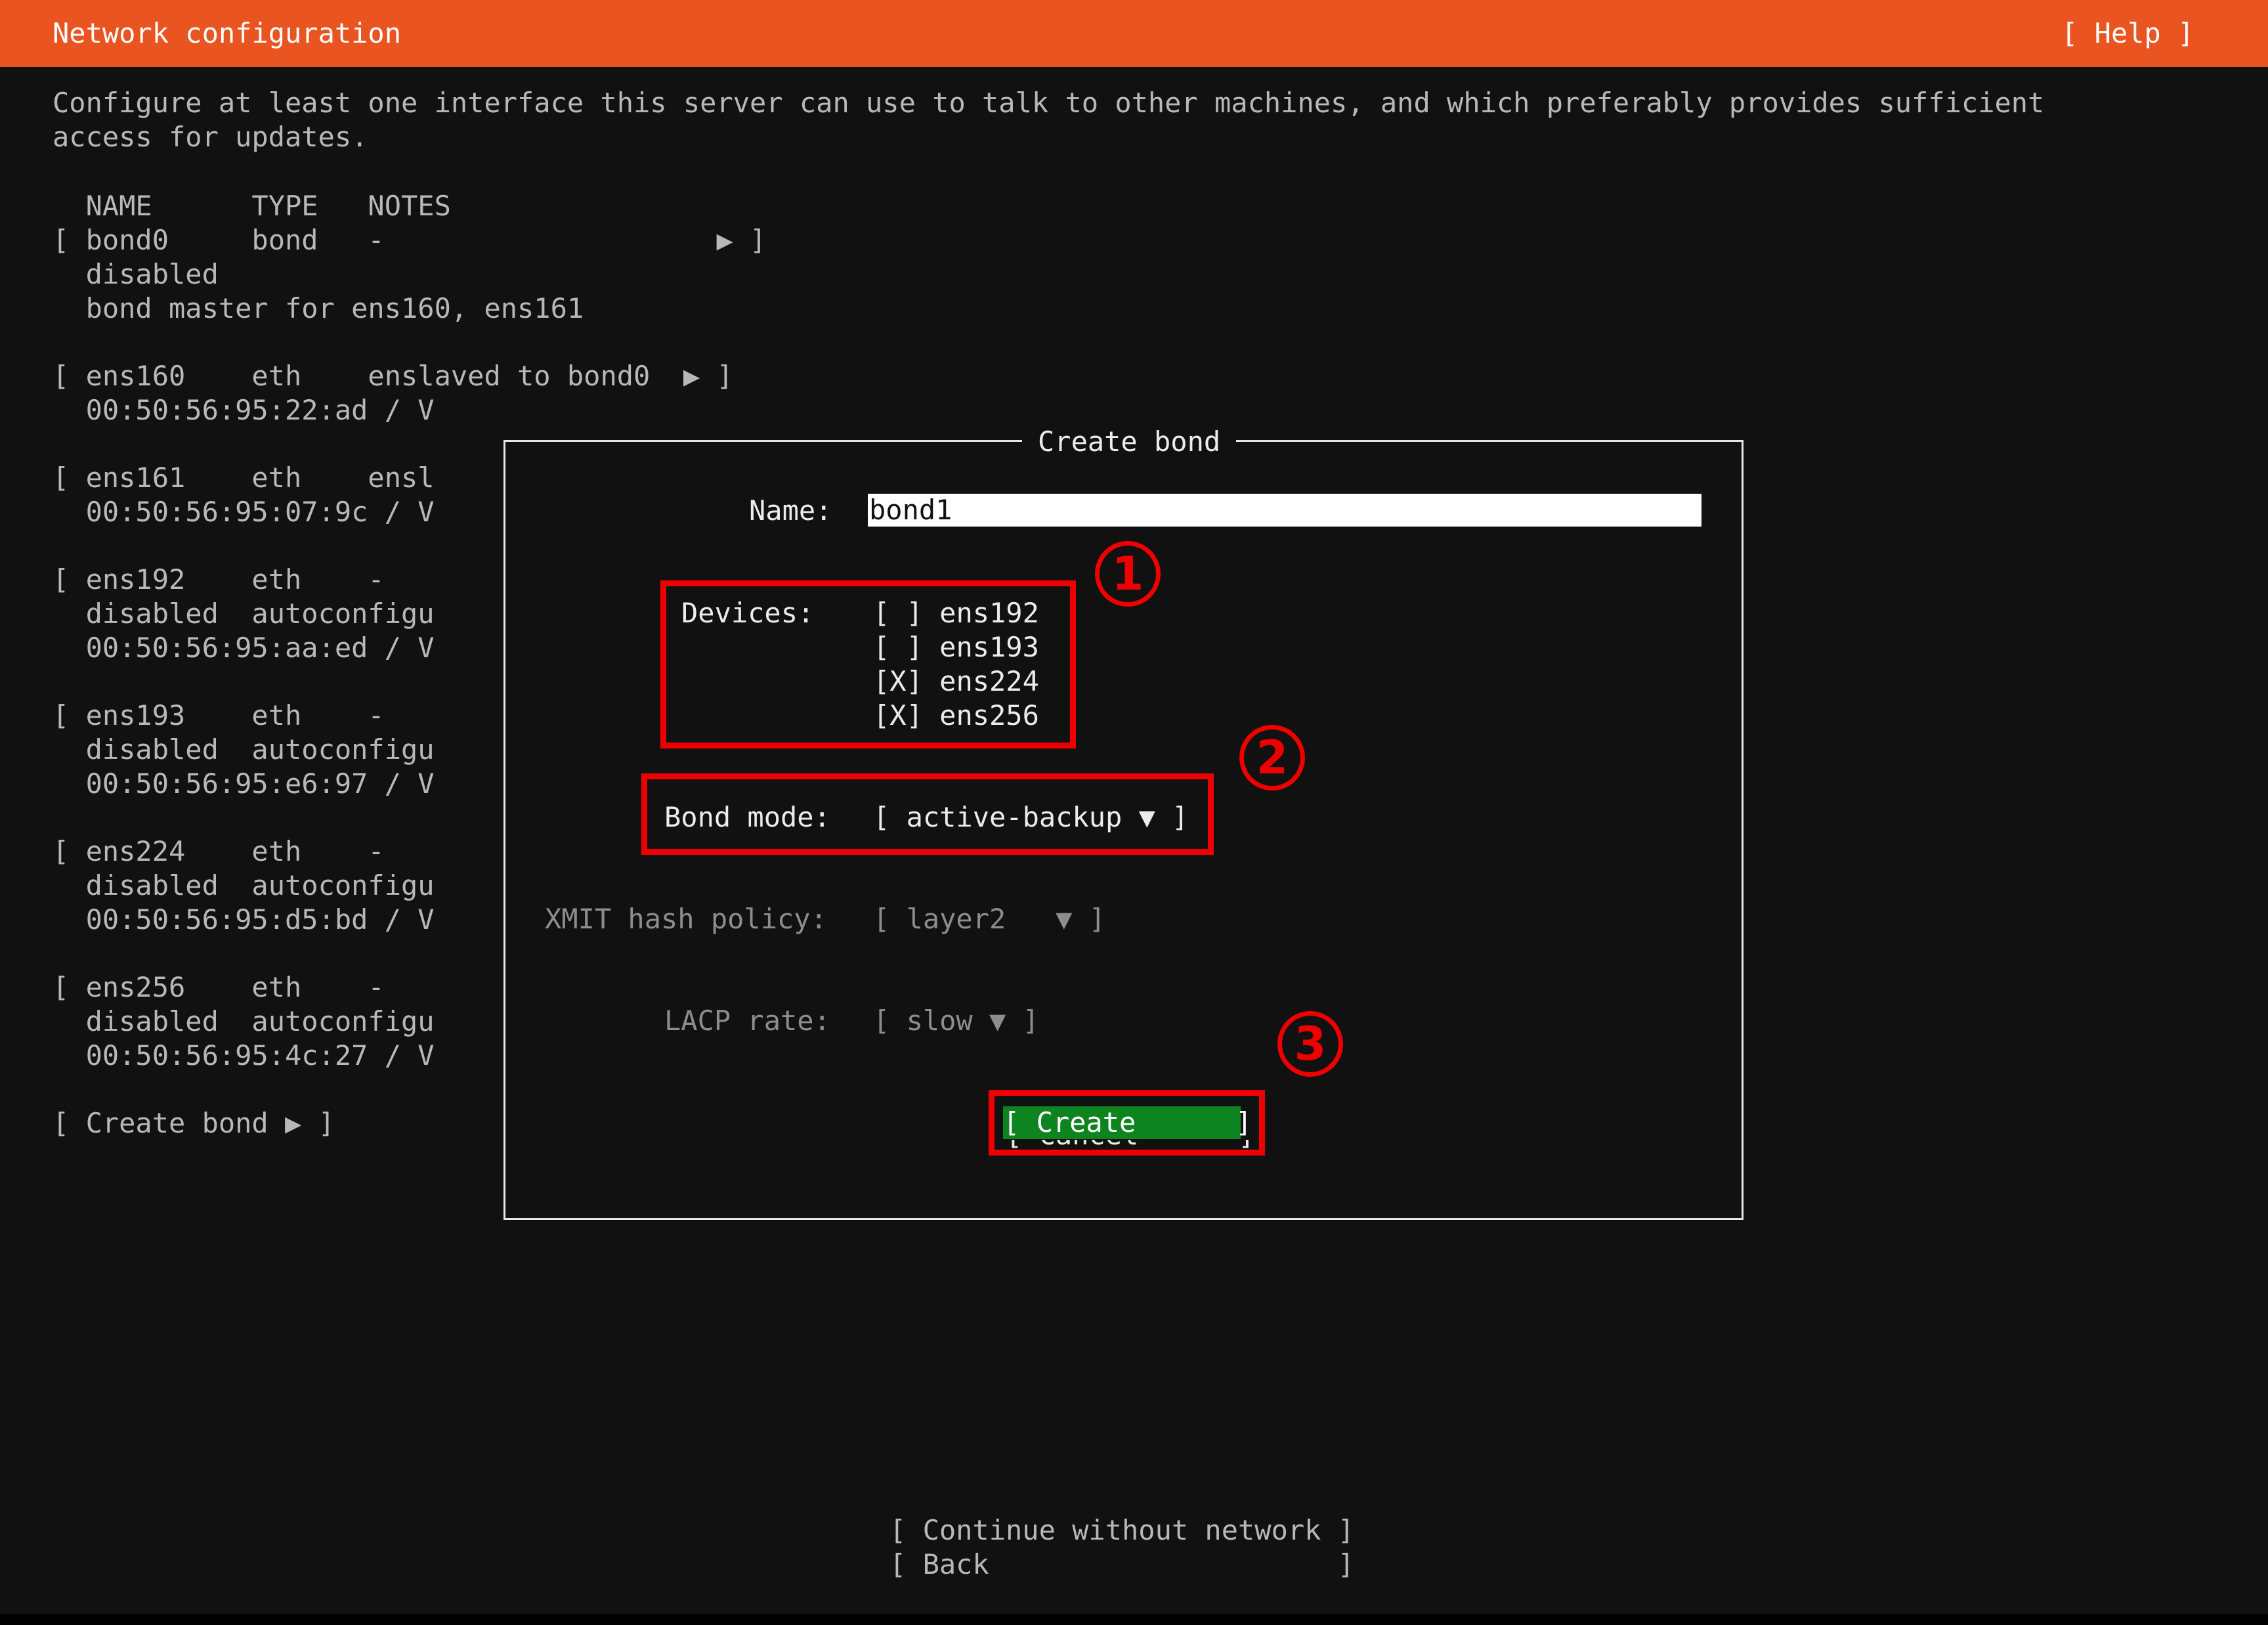  What do you see at coordinates (1134, 33) in the screenshot?
I see `title-bar: Network configuration [ Help ]` at bounding box center [1134, 33].